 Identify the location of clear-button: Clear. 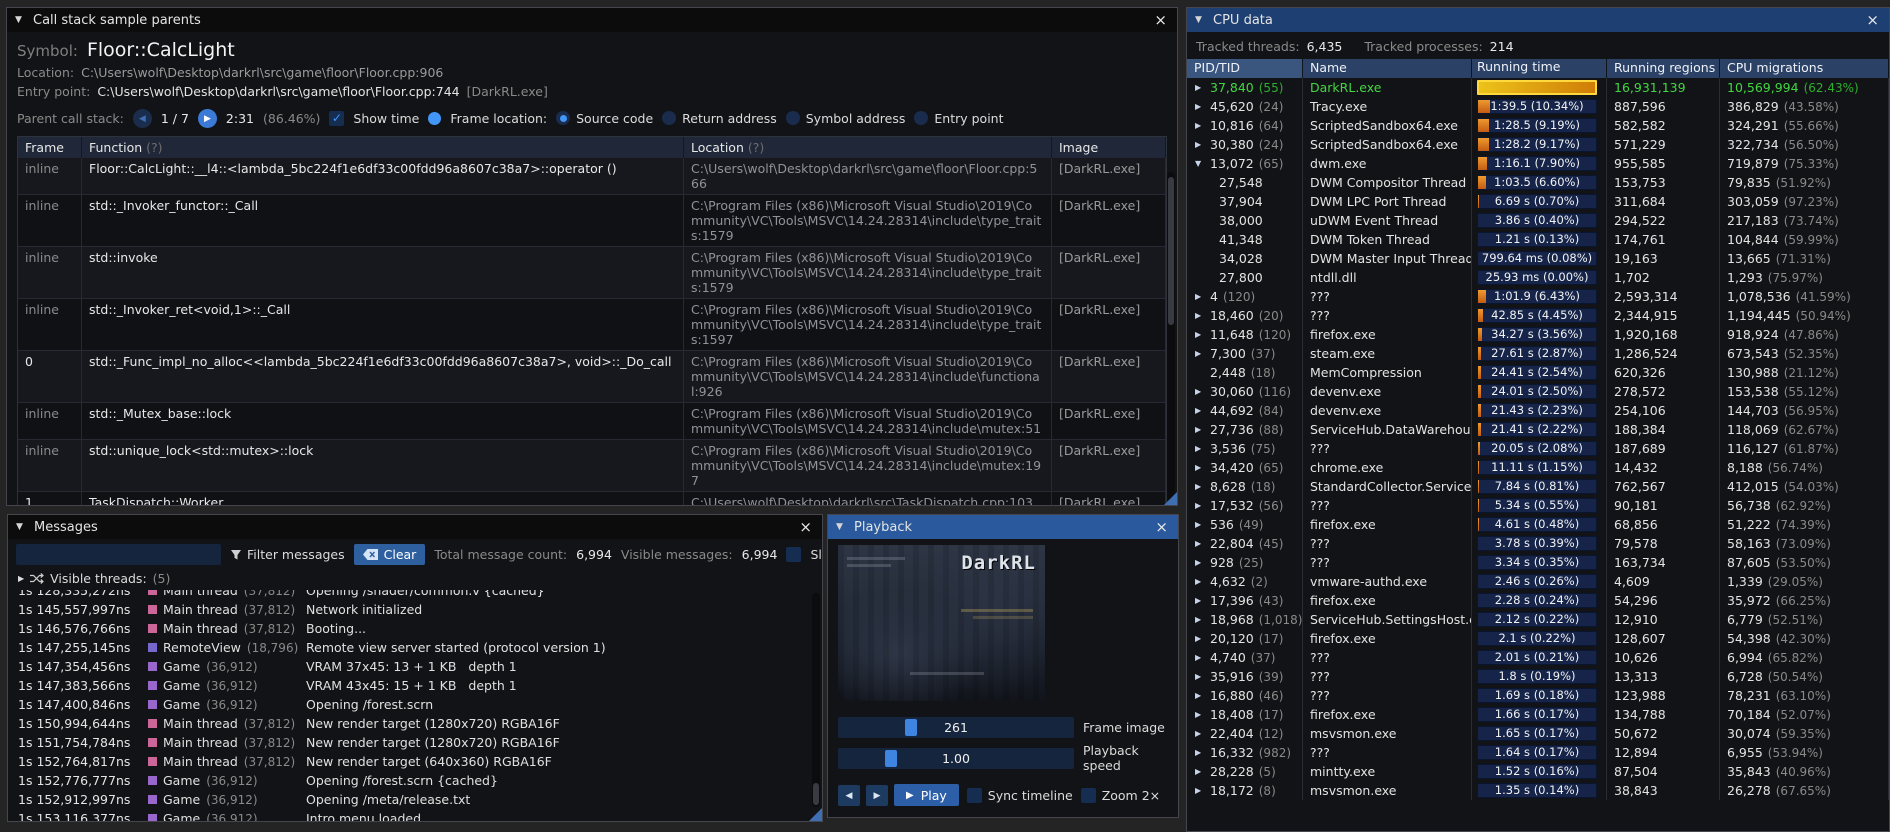
(389, 554).